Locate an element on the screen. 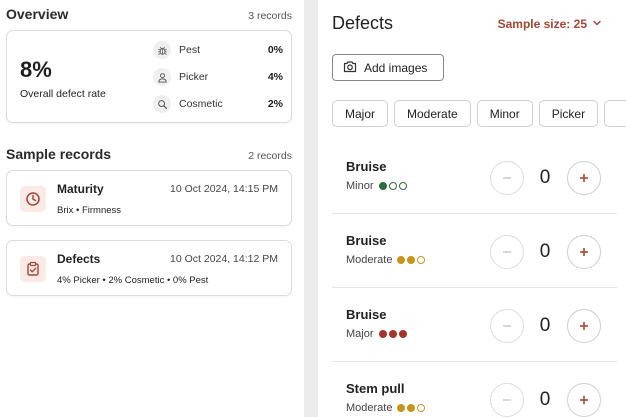  defect-row: Bruise Minor 0 is located at coordinates (474, 177).